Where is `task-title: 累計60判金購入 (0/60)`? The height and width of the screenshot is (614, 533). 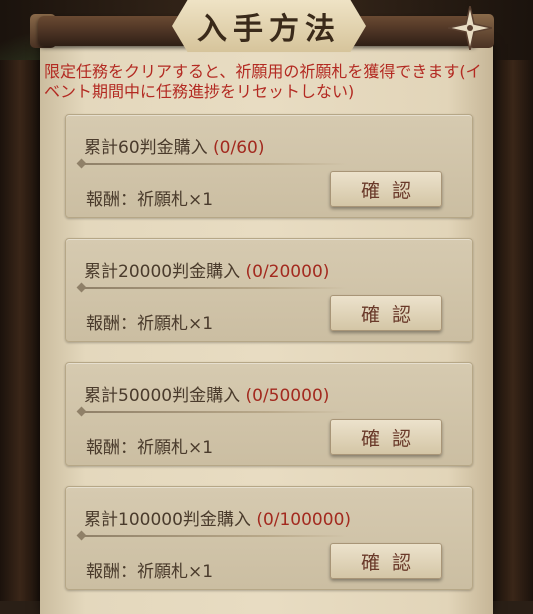 task-title: 累計60判金購入 (0/60) is located at coordinates (174, 145).